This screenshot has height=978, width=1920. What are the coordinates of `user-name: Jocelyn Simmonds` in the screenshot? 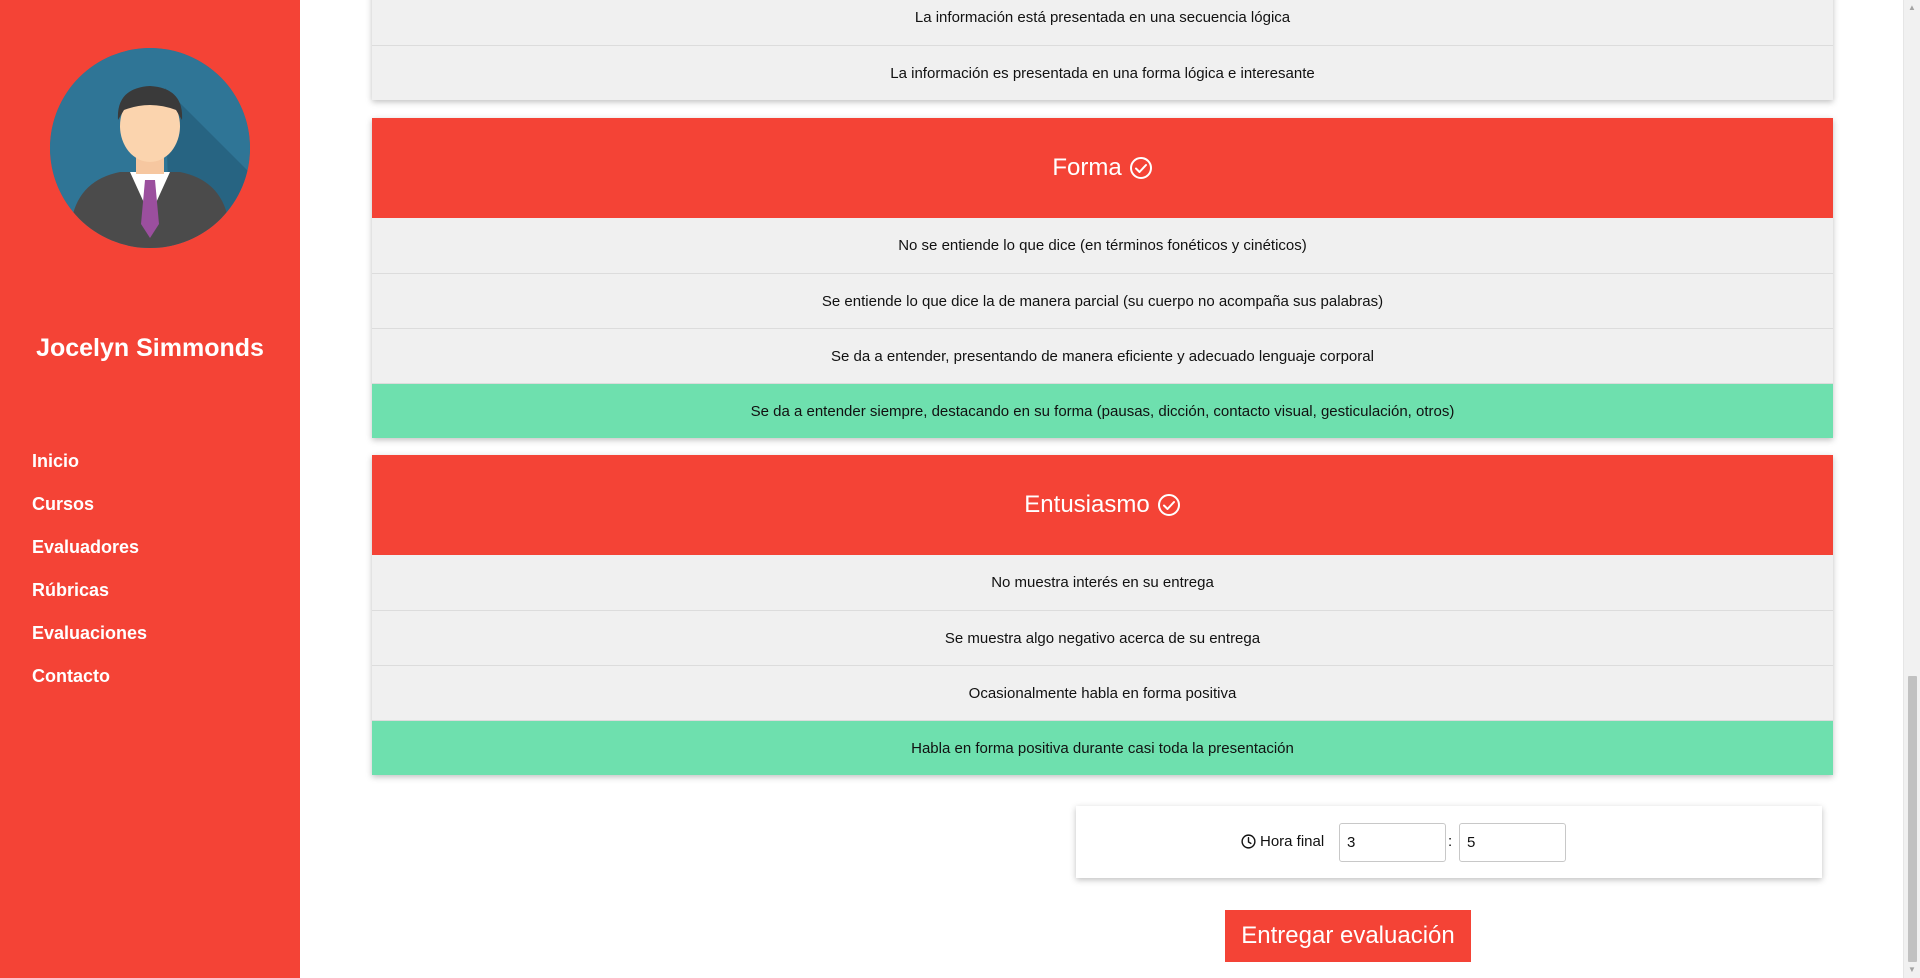 It's located at (150, 348).